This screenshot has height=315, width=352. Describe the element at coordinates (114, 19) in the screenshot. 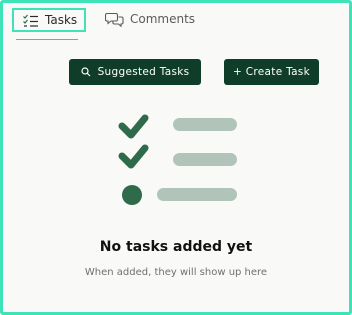

I see `chat-bubbles-icon` at that location.